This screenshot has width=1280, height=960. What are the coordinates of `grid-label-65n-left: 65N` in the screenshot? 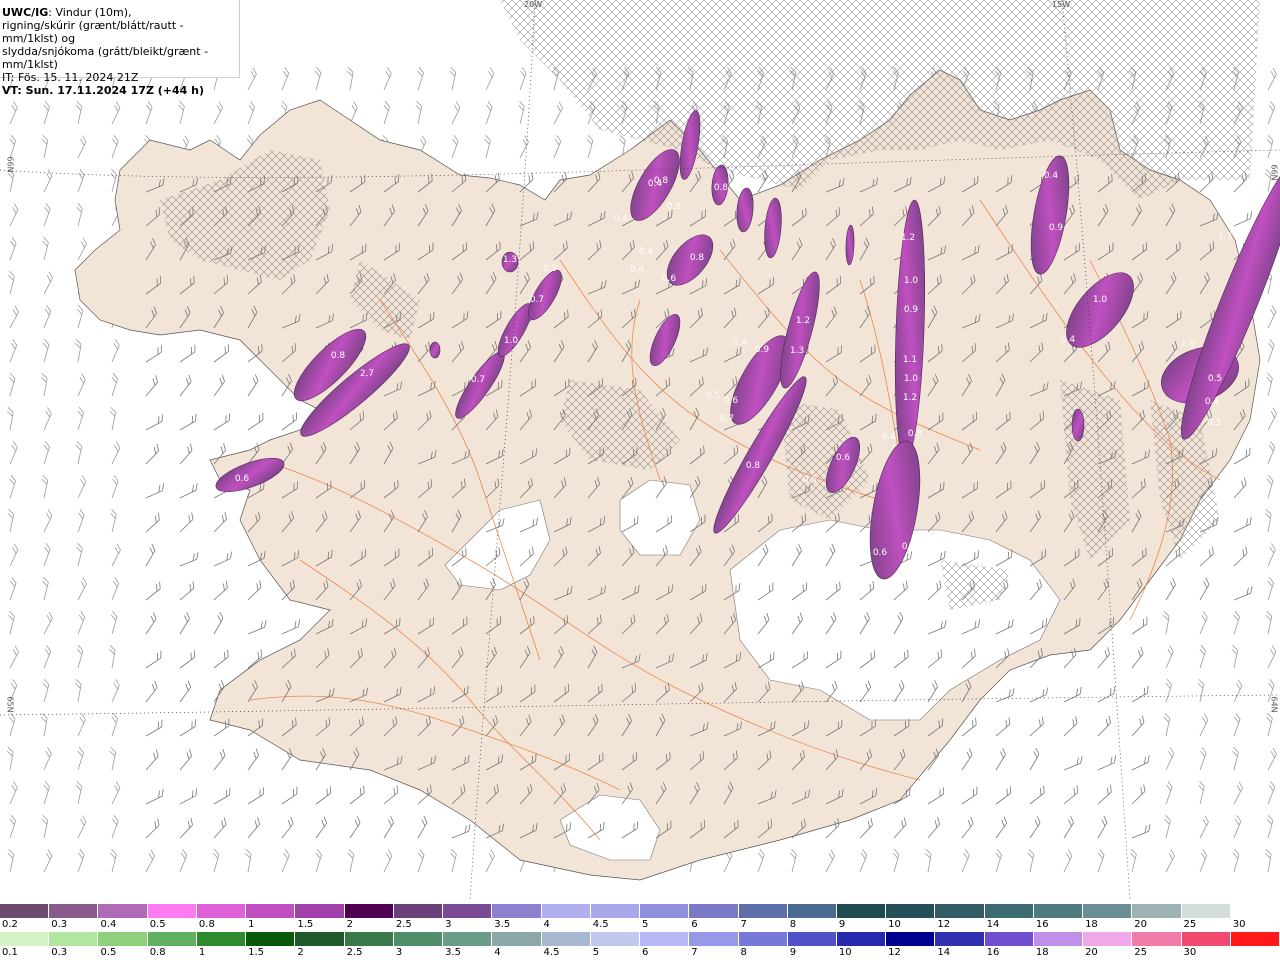 It's located at (10, 704).